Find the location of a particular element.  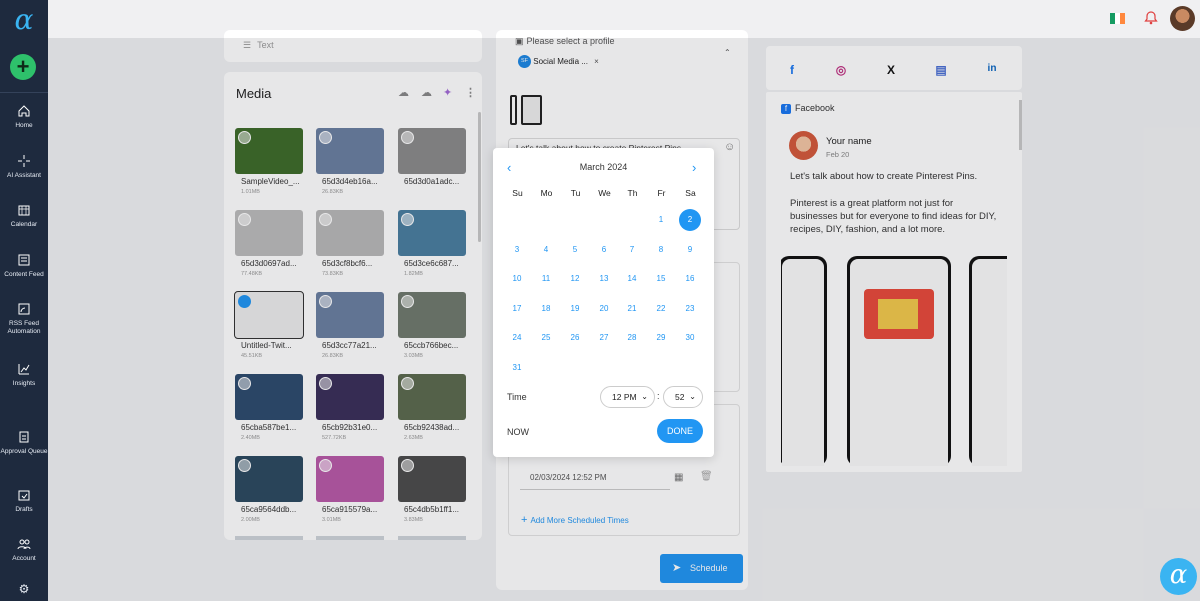

drafts-icon is located at coordinates (24, 495).